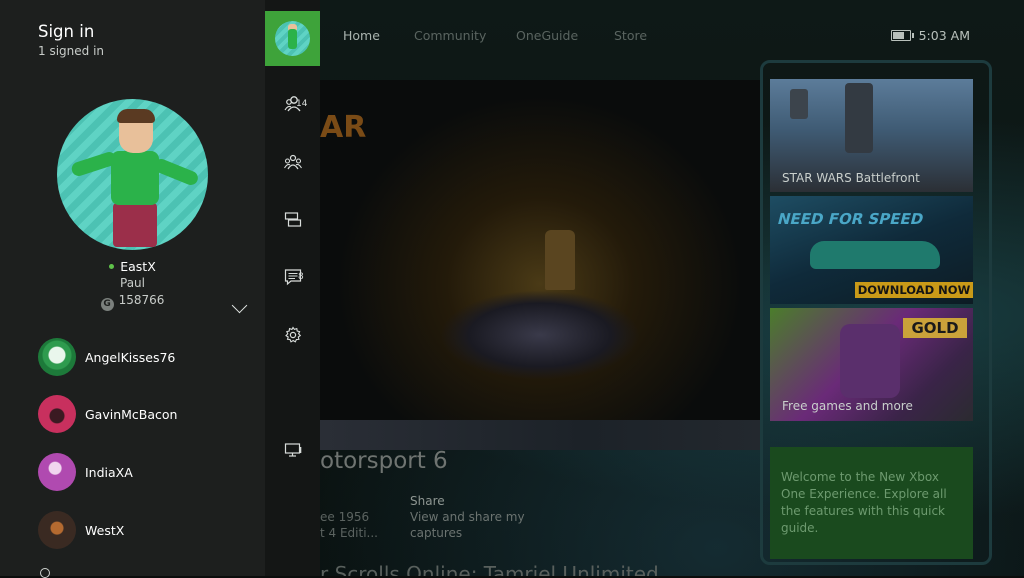 The image size is (1024, 578). Describe the element at coordinates (935, 328) in the screenshot. I see `gold-badge: GOLD` at that location.